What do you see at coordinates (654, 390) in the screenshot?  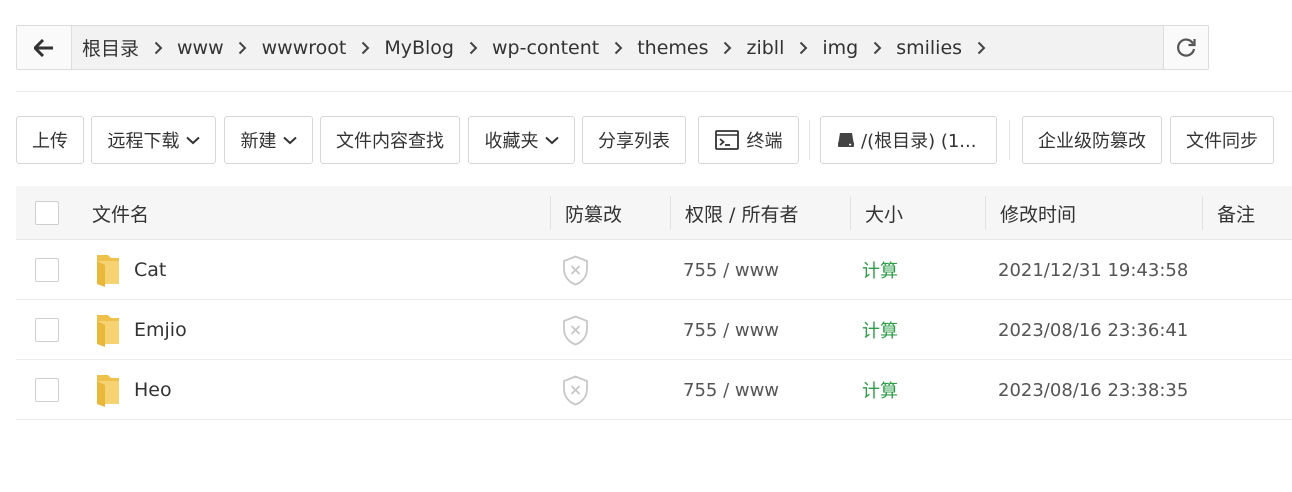 I see `table-row: Heo 755 / www 计算 2023/08/16 23:38:35` at bounding box center [654, 390].